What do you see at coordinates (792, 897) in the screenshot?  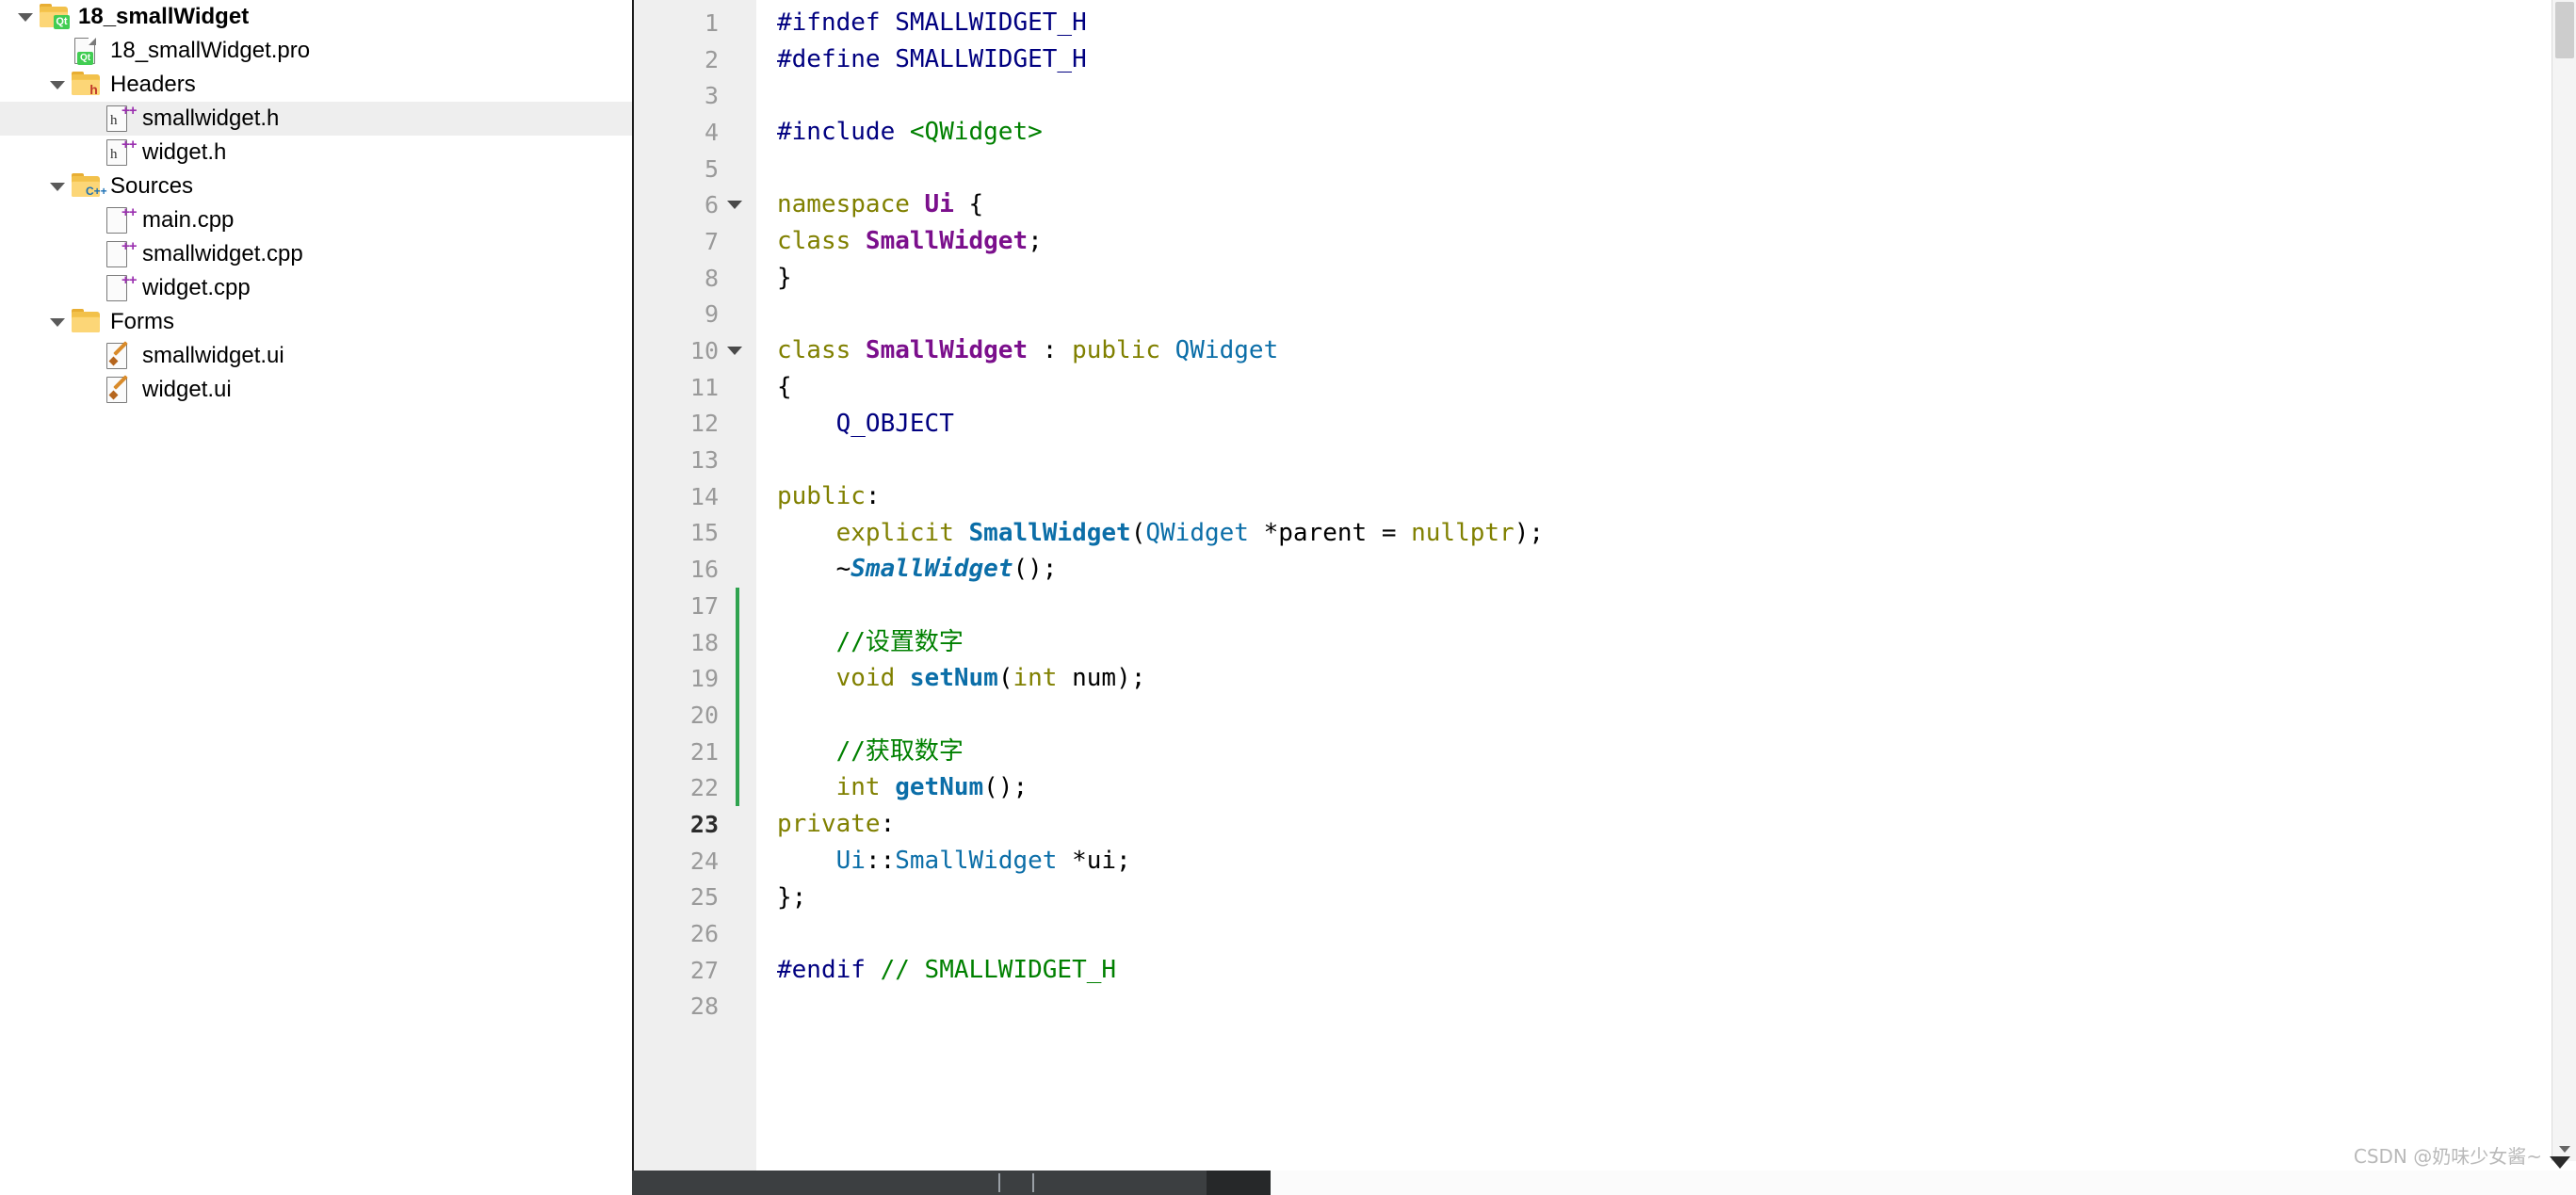 I see `code-token: };` at bounding box center [792, 897].